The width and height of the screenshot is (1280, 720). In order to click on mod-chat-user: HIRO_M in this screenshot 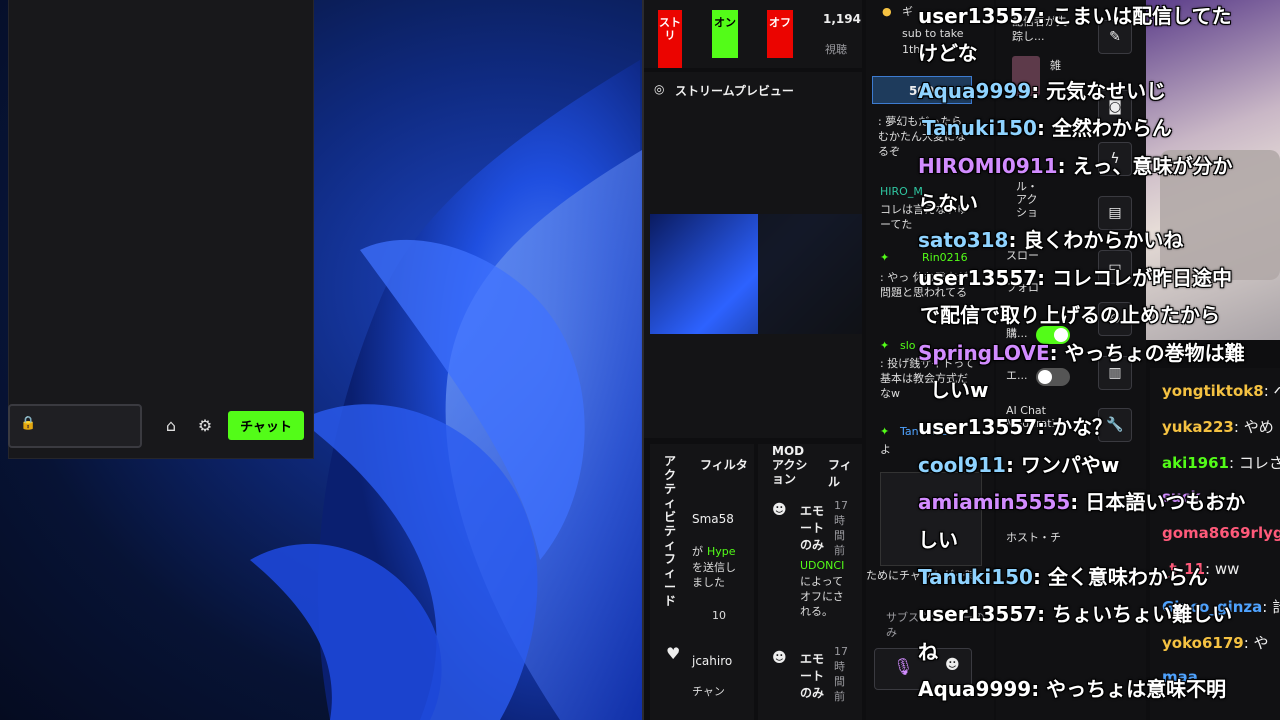, I will do `click(901, 191)`.